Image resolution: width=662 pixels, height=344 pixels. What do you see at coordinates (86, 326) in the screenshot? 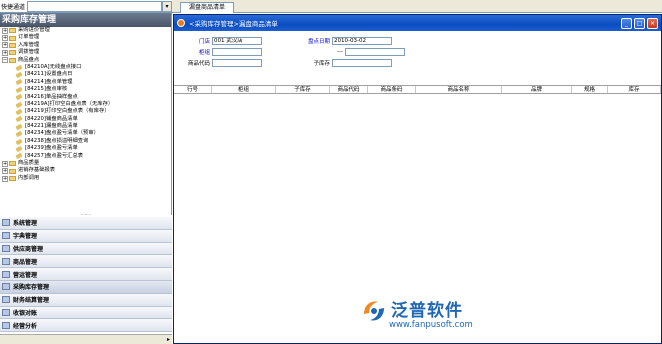
I see `module-analysis: 经营分析` at bounding box center [86, 326].